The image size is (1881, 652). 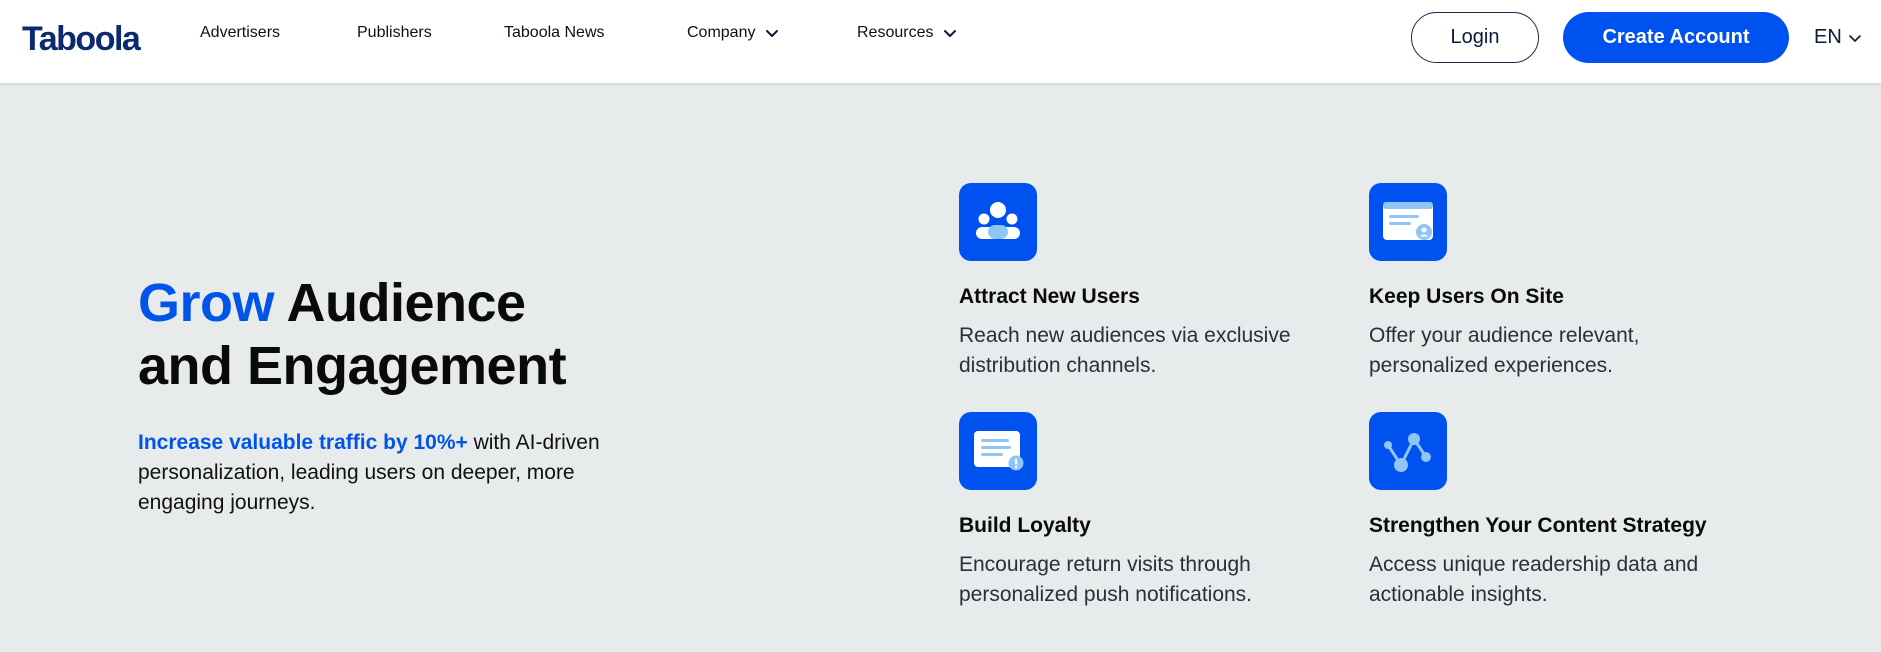 I want to click on nav-publishers: Publishers, so click(x=394, y=33).